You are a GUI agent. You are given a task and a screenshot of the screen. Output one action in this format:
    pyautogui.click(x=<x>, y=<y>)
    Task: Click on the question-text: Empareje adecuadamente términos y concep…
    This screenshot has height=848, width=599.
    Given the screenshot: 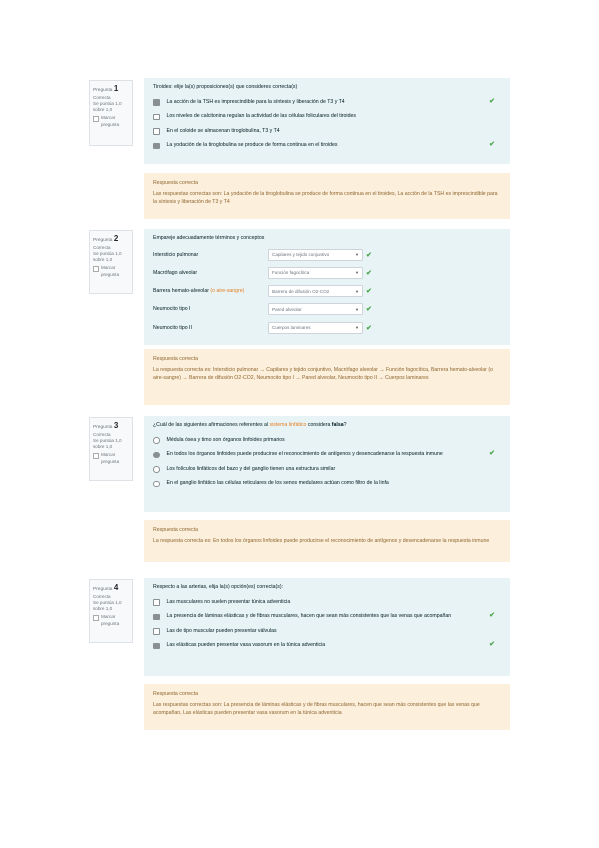 What is the action you would take?
    pyautogui.click(x=209, y=238)
    